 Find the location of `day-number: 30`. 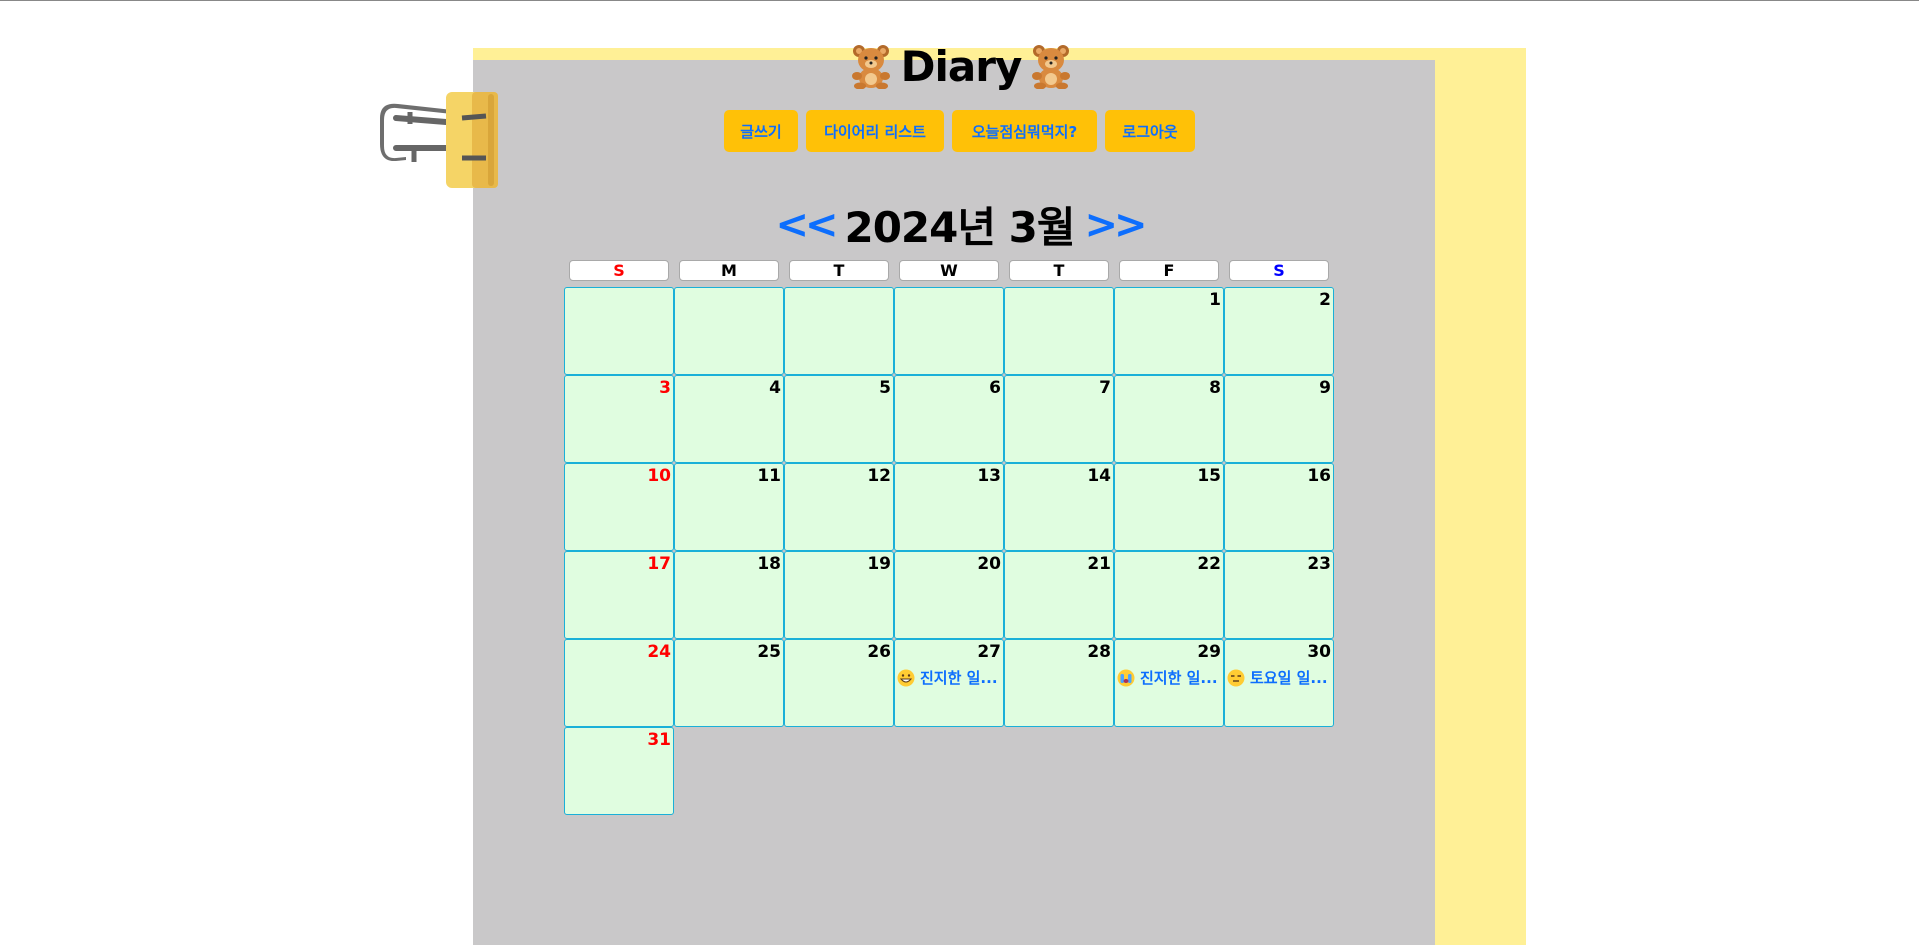

day-number: 30 is located at coordinates (1319, 652).